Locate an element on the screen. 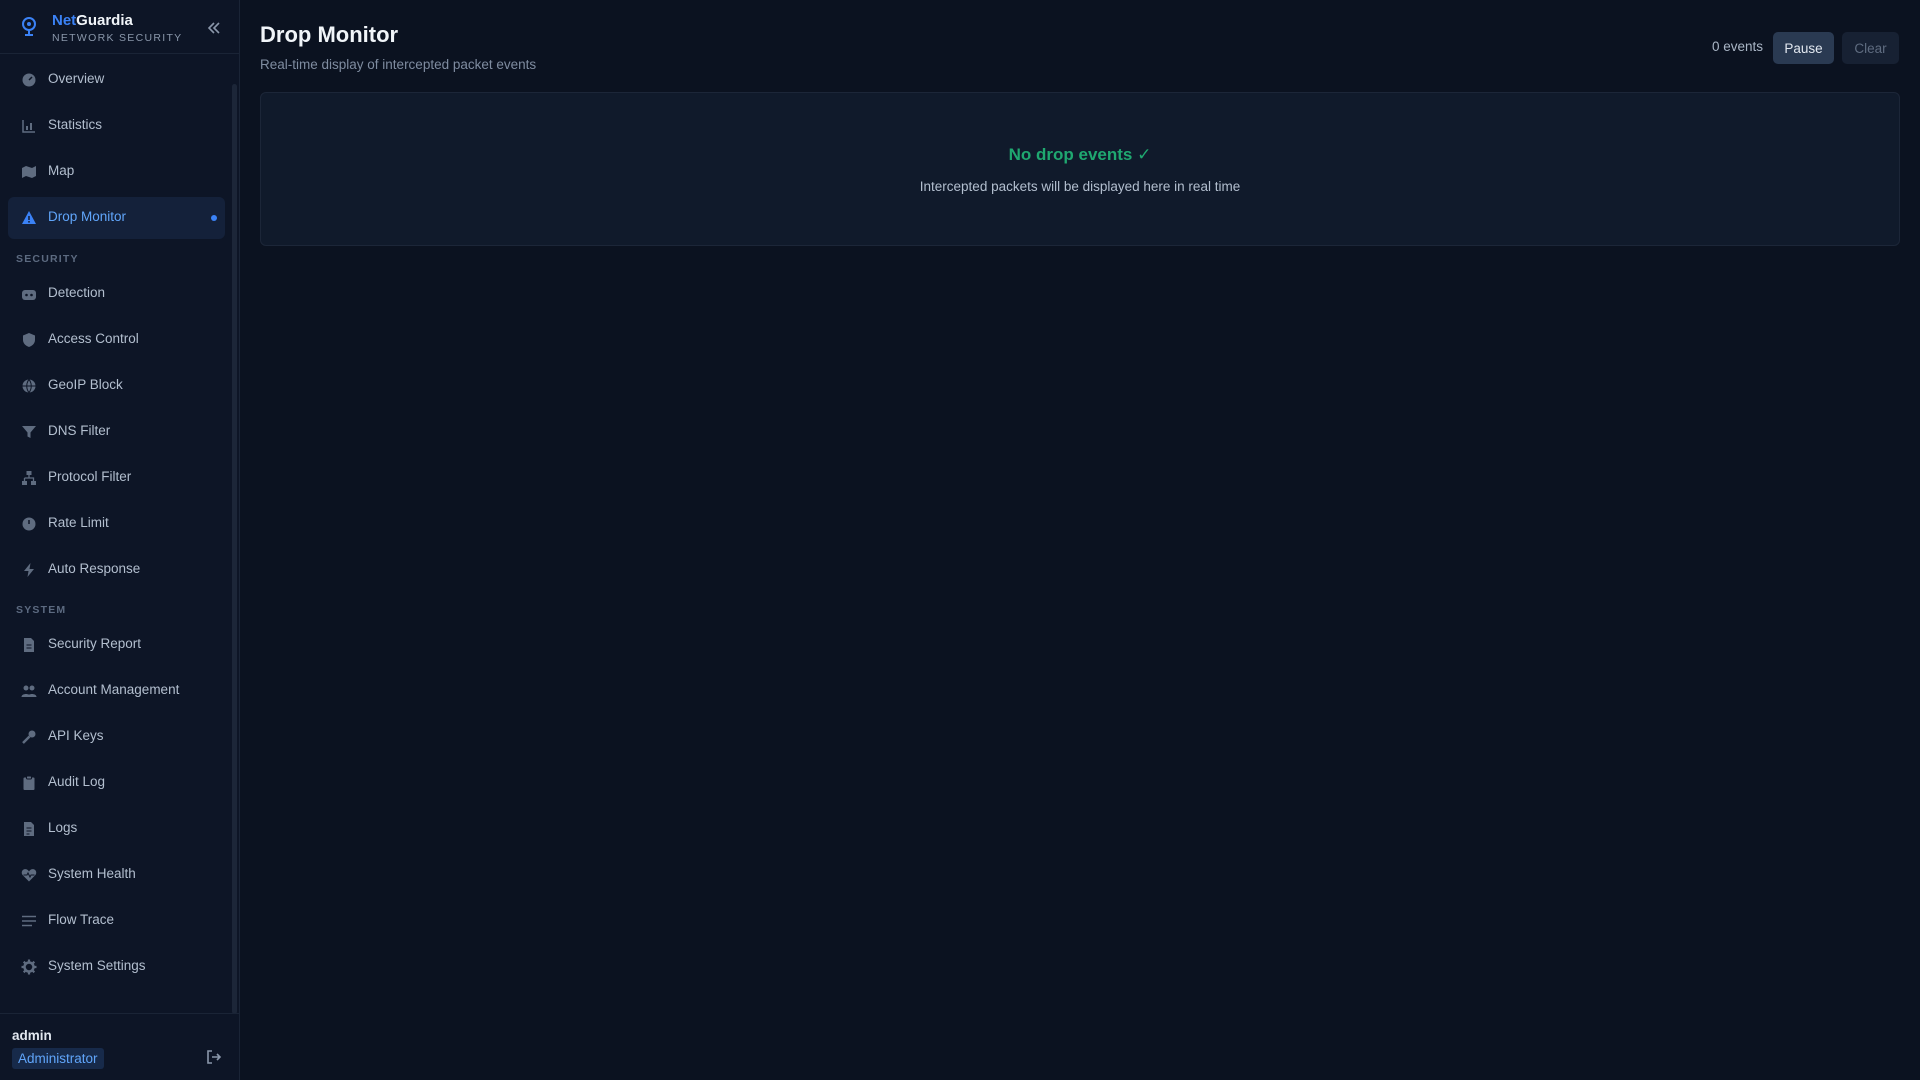 The height and width of the screenshot is (1080, 1920). brand-name: NetGuardia is located at coordinates (92, 20).